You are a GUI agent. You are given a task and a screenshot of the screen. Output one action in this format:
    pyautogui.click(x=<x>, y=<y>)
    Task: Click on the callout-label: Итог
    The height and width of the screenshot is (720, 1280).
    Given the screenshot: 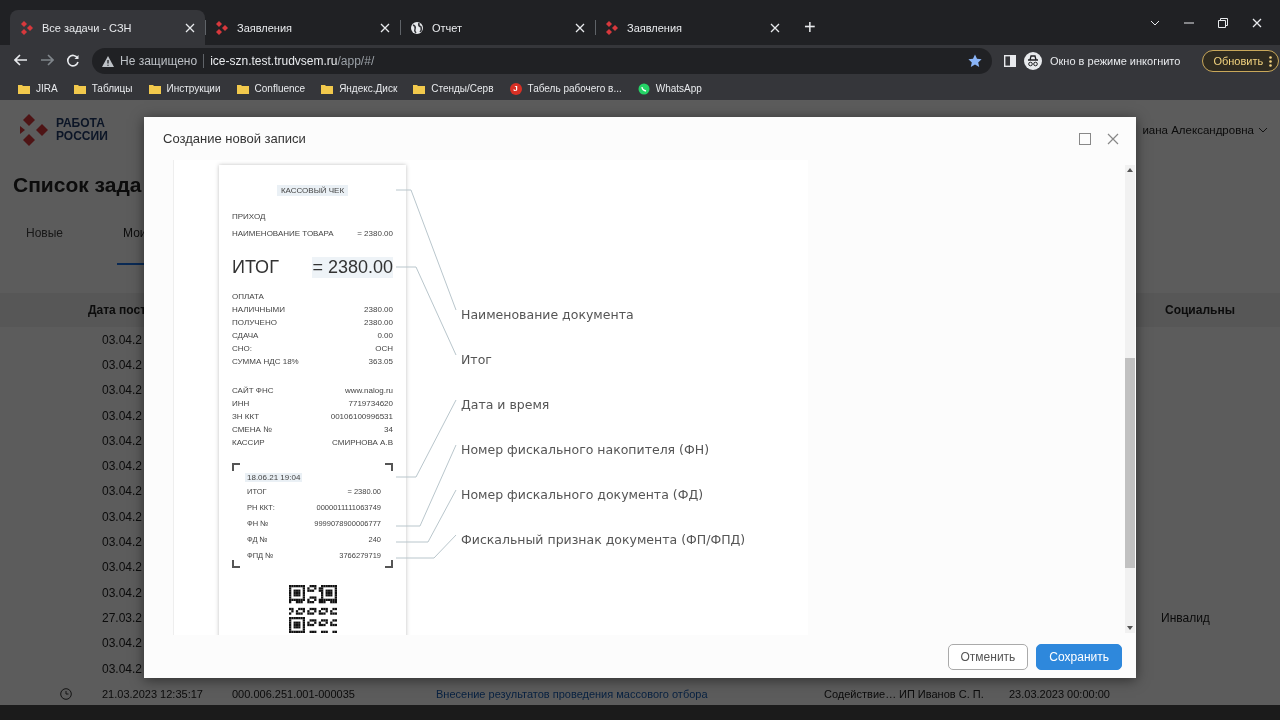 What is the action you would take?
    pyautogui.click(x=476, y=360)
    